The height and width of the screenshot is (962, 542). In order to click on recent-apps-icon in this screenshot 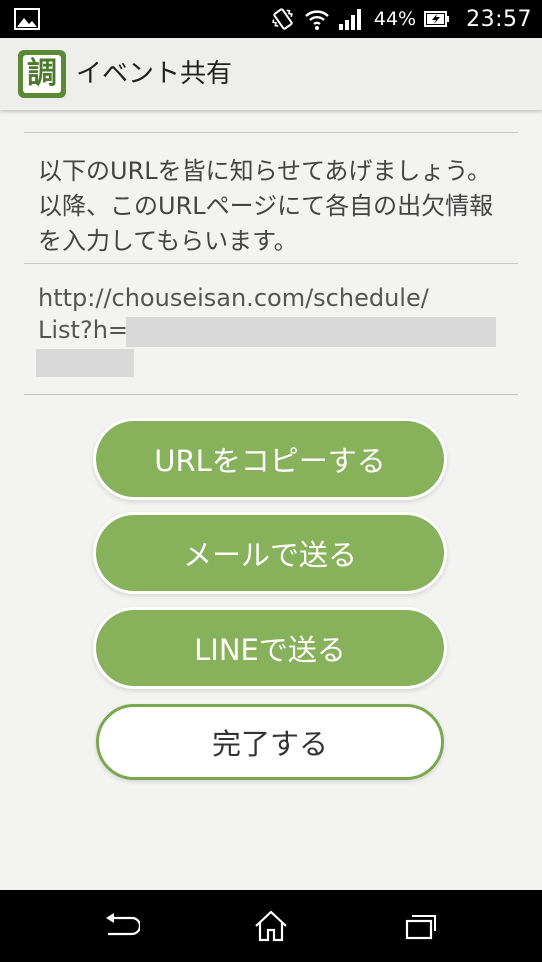, I will do `click(420, 927)`.